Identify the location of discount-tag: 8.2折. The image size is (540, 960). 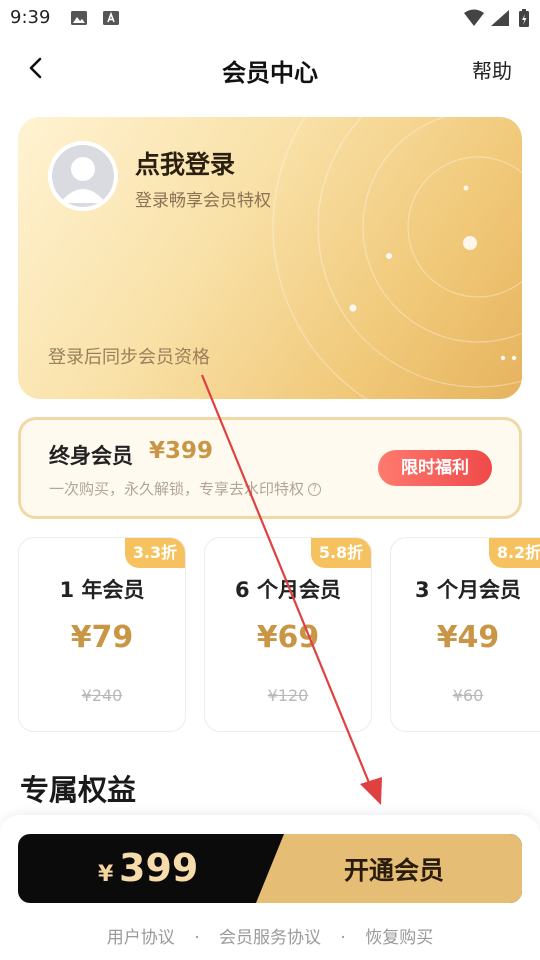
(514, 553).